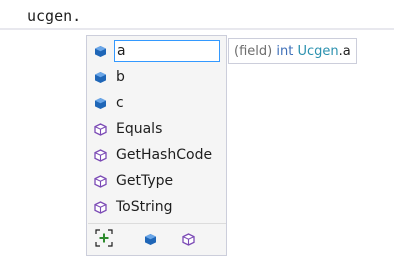 The height and width of the screenshot is (260, 394). Describe the element at coordinates (144, 207) in the screenshot. I see `completion-item-label: ToString` at that location.